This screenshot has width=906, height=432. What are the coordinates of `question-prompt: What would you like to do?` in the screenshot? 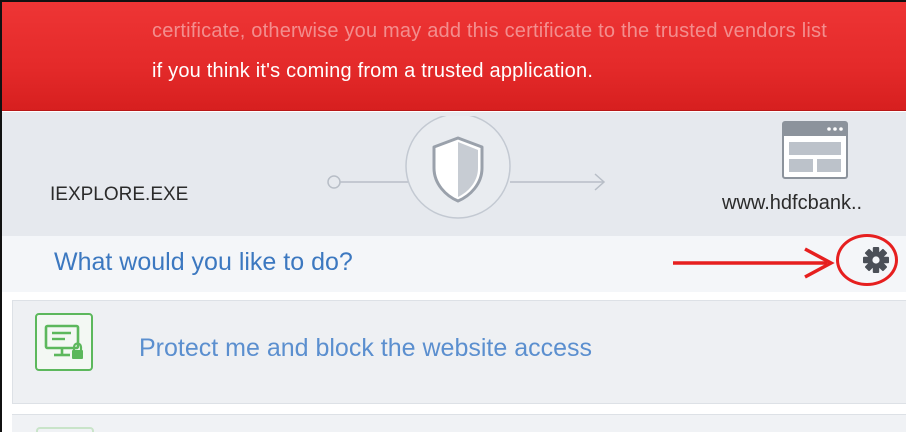 It's located at (203, 262).